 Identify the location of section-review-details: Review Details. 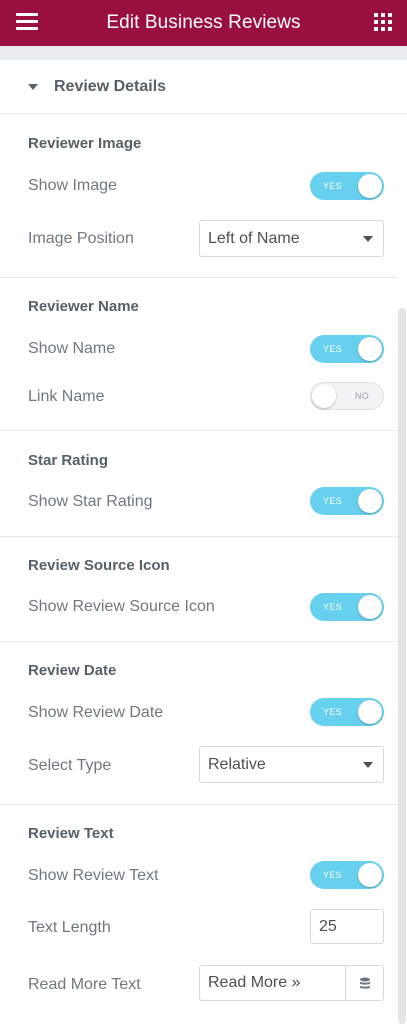
(203, 87).